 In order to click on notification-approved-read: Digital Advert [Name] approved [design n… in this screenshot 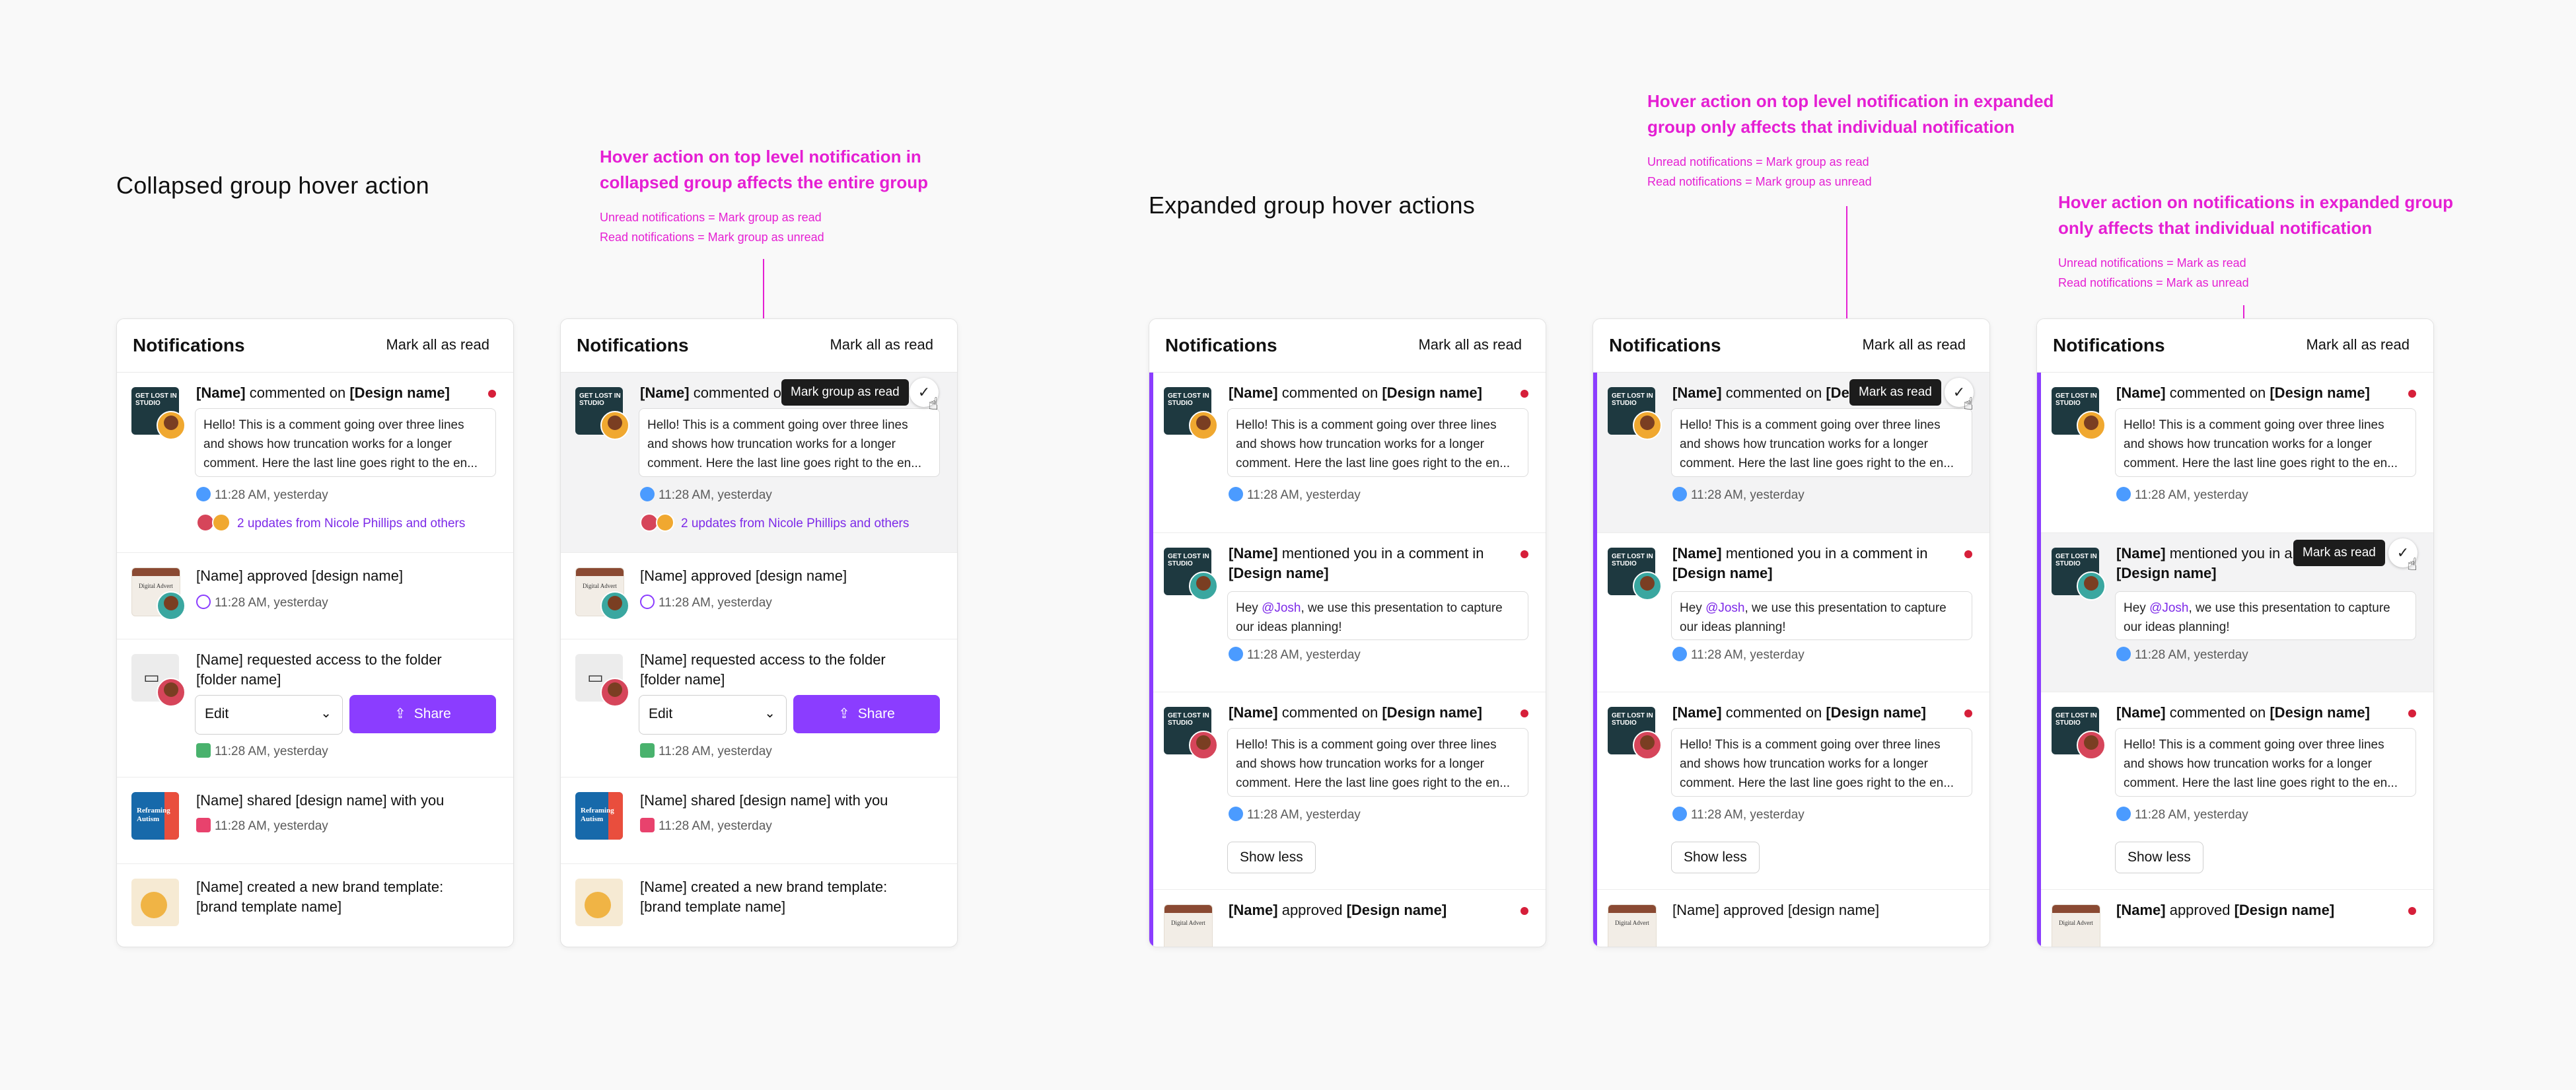, I will do `click(1791, 918)`.